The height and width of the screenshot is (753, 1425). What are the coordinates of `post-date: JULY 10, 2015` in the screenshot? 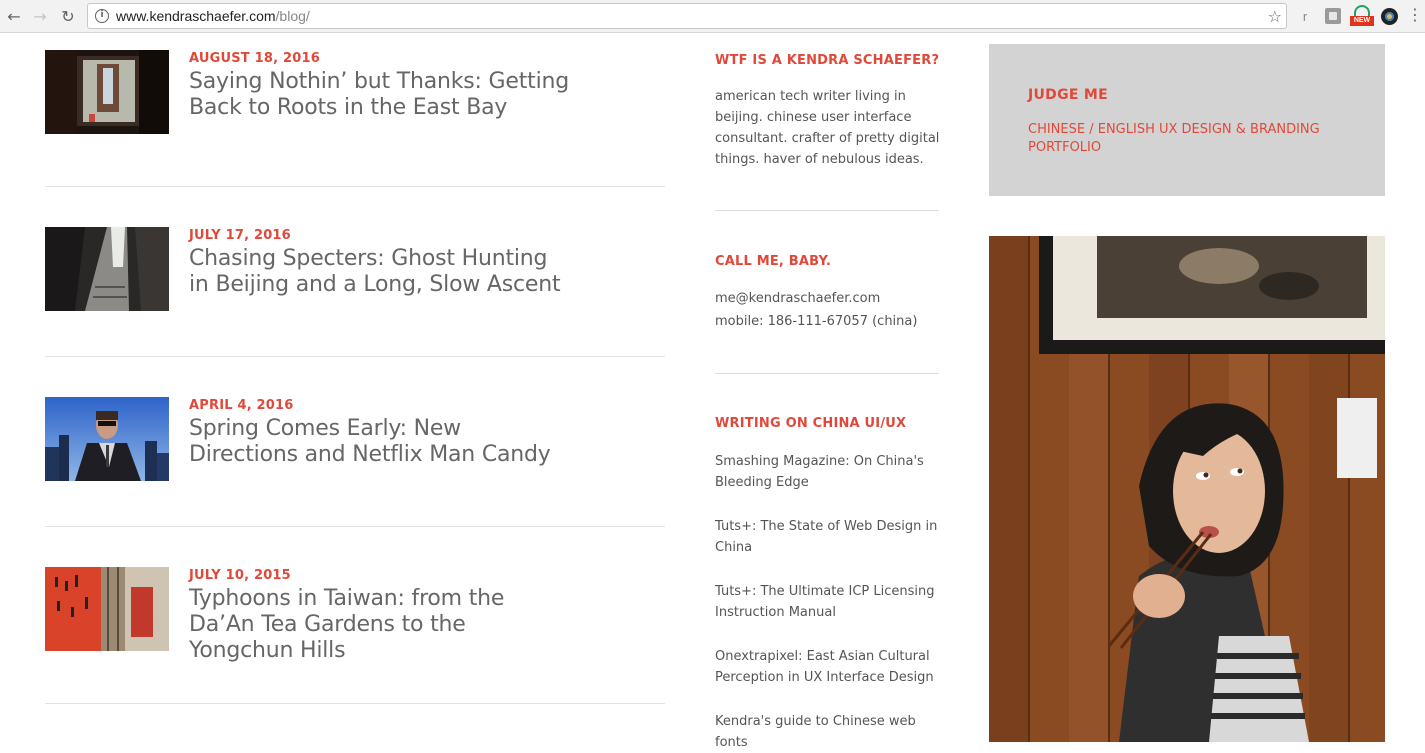 It's located at (240, 575).